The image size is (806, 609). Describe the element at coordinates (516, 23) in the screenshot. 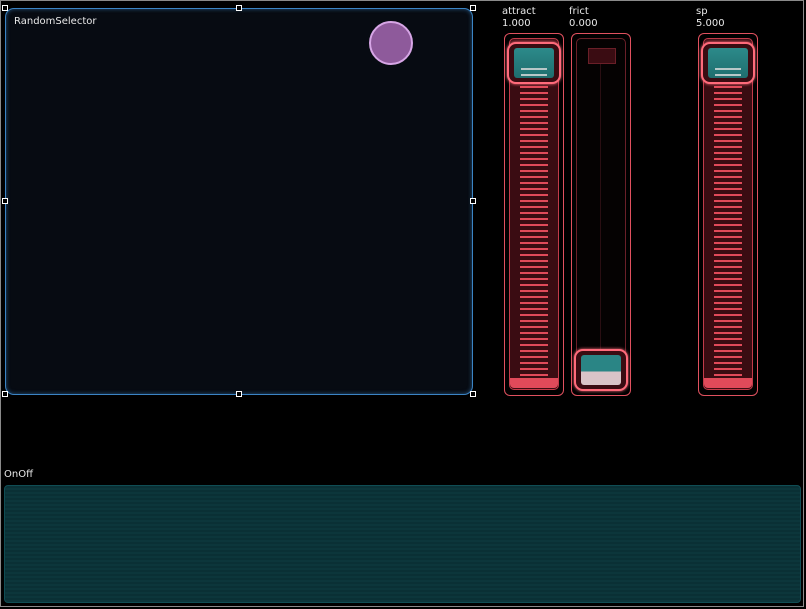

I see `slider-attract-value: 1.000` at that location.